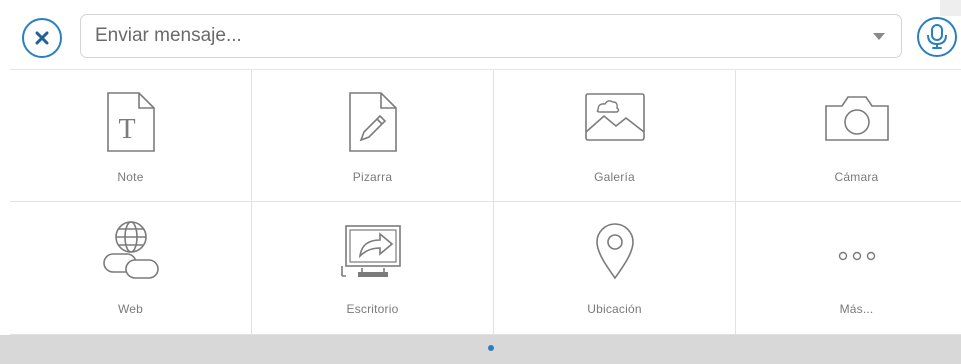 This screenshot has width=961, height=364. I want to click on svg-text: T, so click(126, 129).